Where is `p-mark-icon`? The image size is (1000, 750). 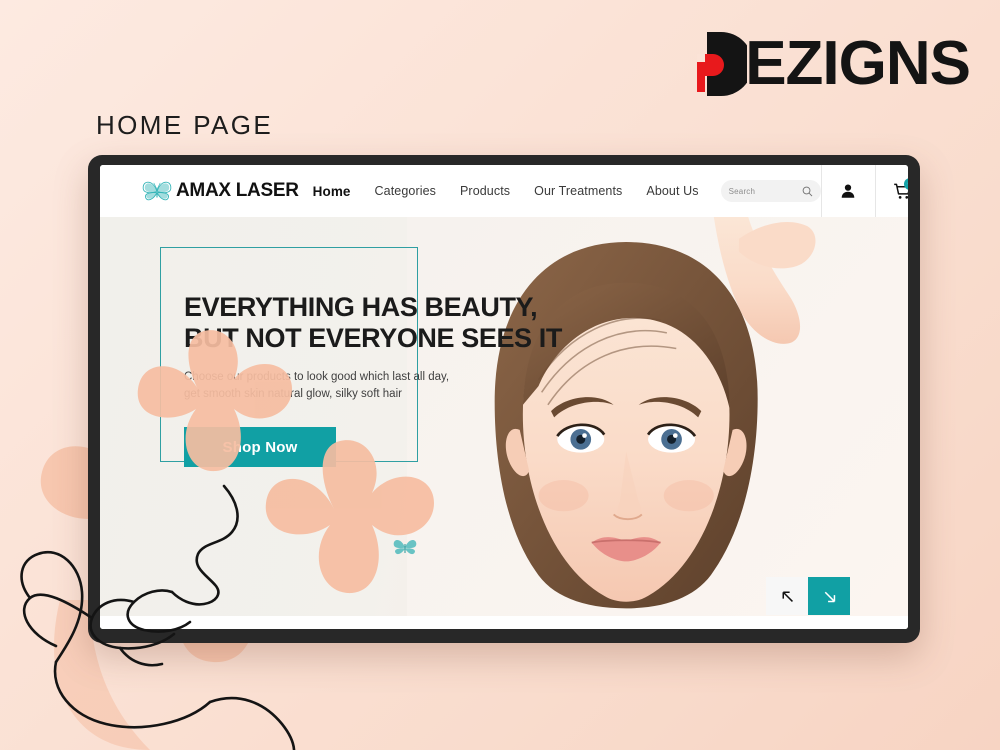
p-mark-icon is located at coordinates (722, 64).